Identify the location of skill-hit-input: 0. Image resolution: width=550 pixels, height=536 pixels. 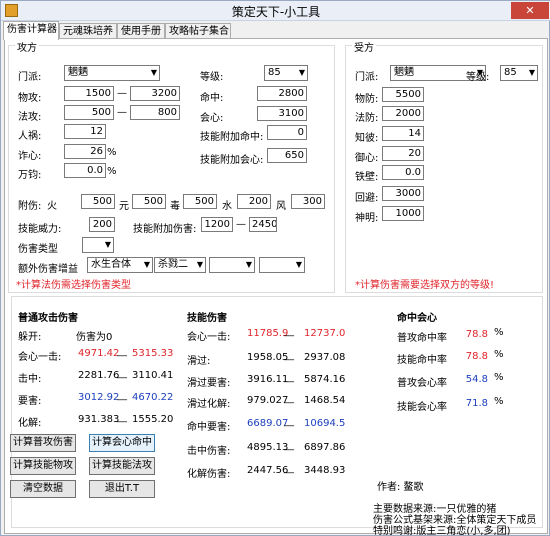
(287, 132).